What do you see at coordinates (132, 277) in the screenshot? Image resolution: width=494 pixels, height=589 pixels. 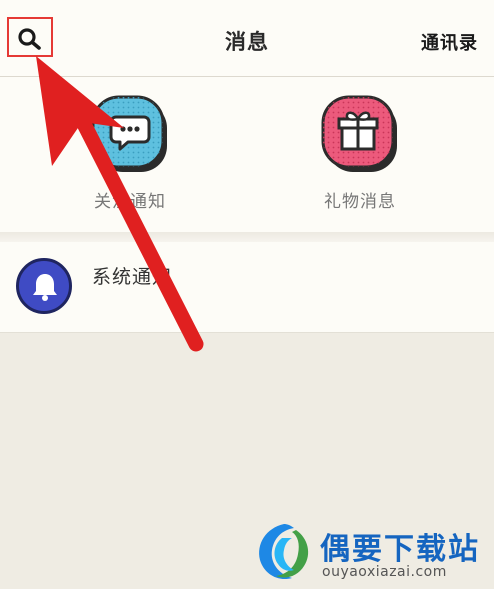 I see `list-item-label: 系统通知` at bounding box center [132, 277].